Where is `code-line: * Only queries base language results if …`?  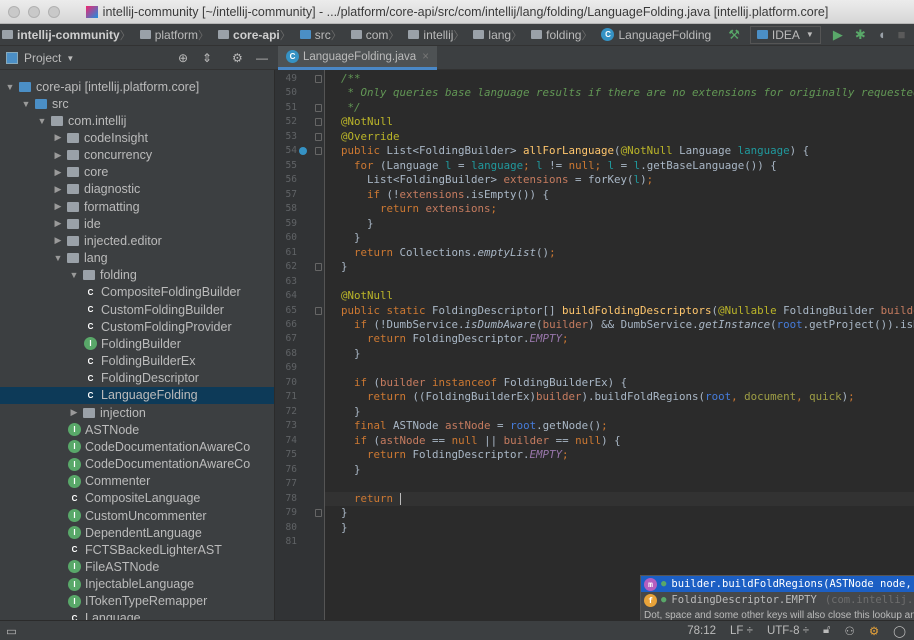 code-line: * Only queries base language results if … is located at coordinates (627, 93).